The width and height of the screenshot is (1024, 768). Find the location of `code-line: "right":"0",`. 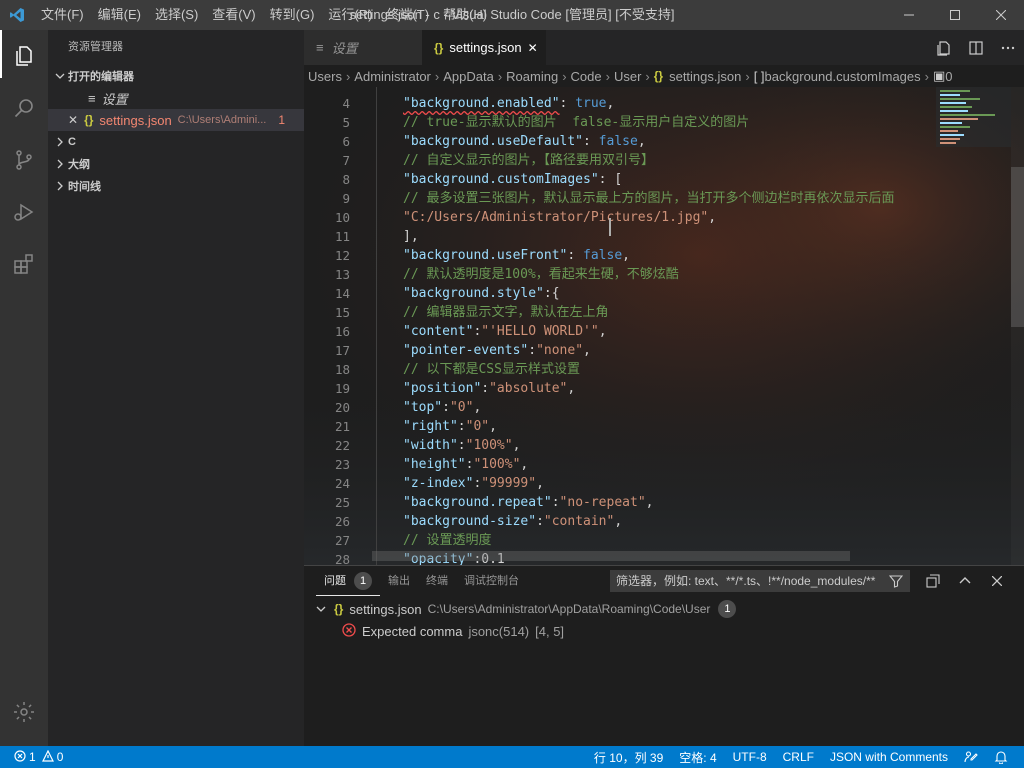

code-line: "right":"0", is located at coordinates (450, 426).